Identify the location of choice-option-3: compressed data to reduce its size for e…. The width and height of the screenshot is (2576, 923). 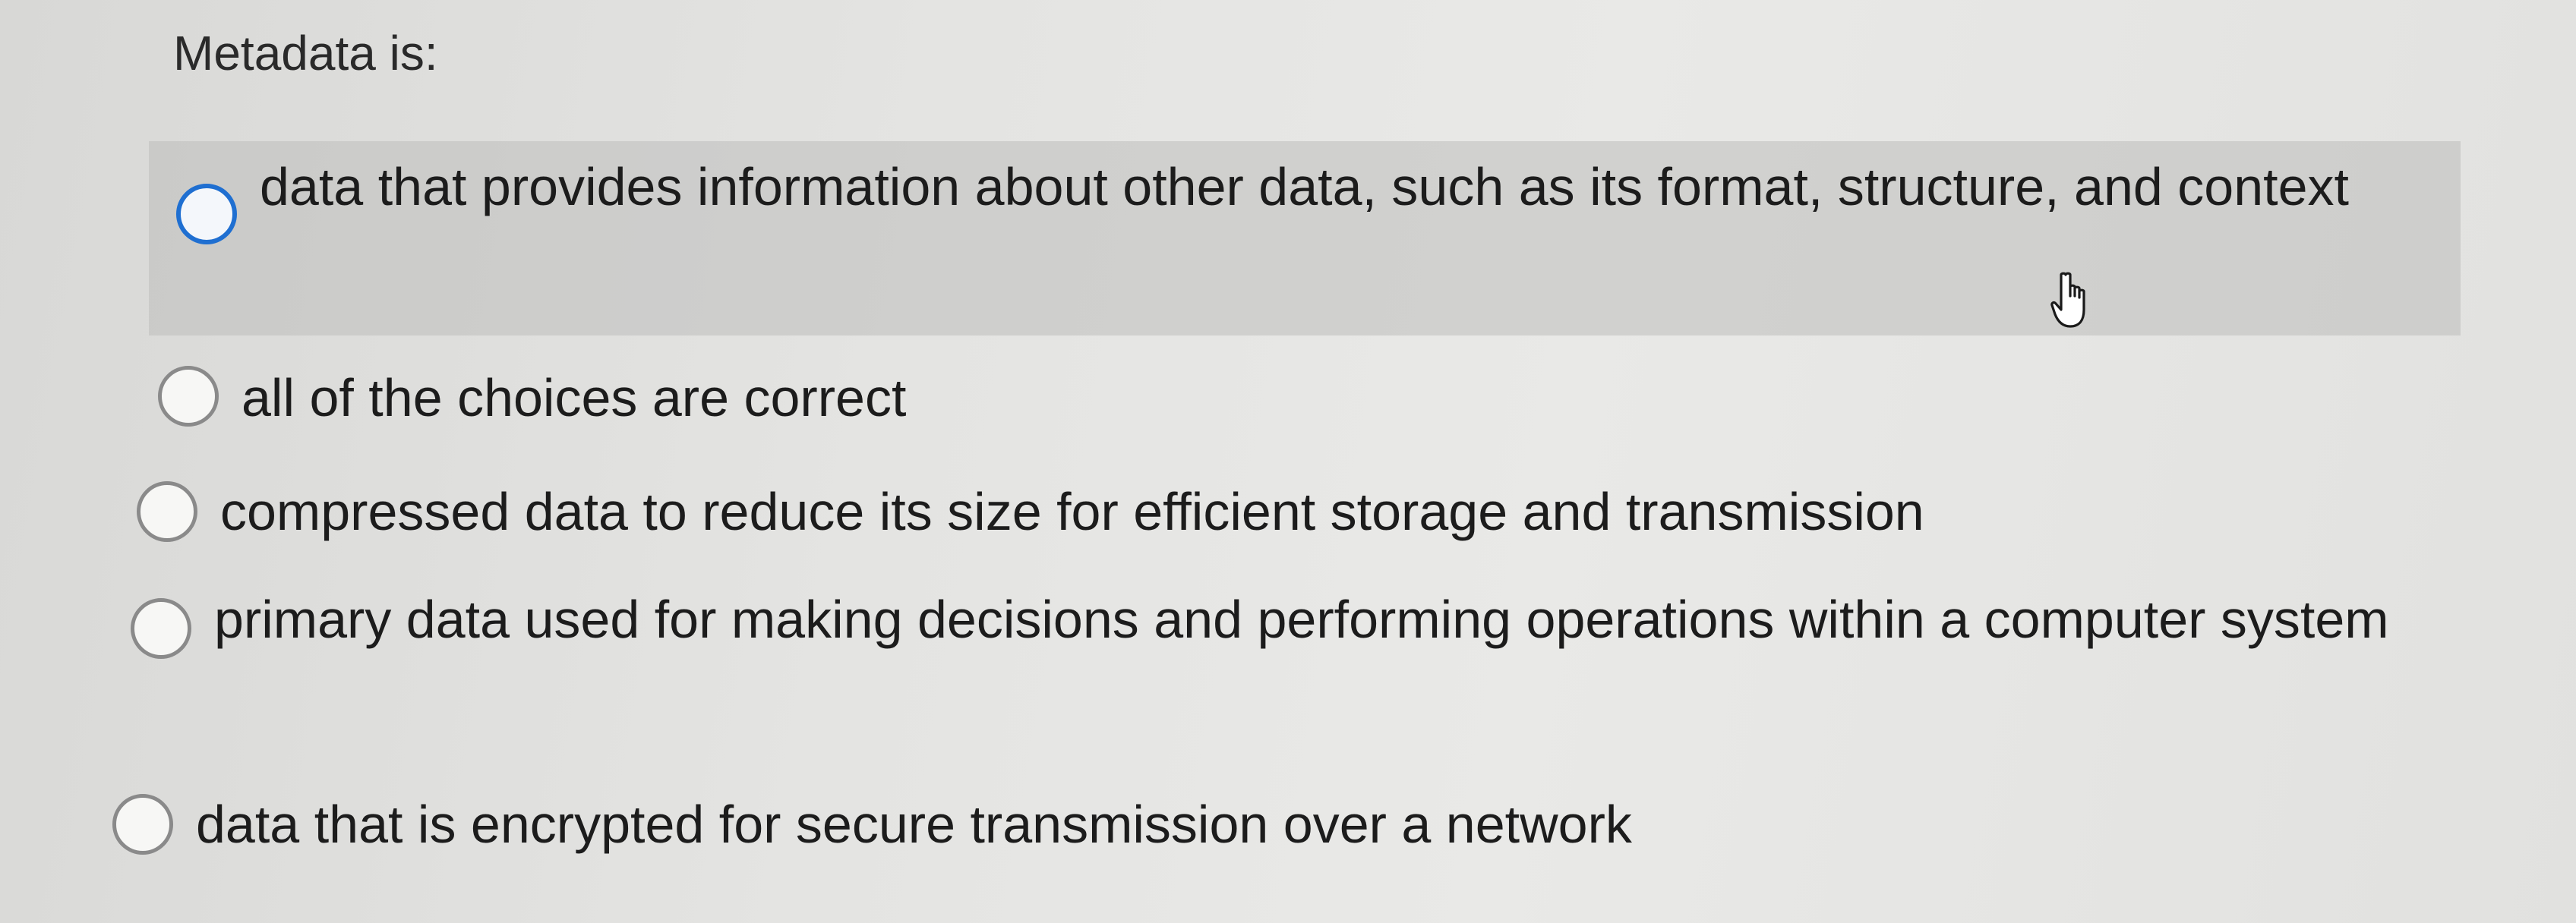
(1030, 512).